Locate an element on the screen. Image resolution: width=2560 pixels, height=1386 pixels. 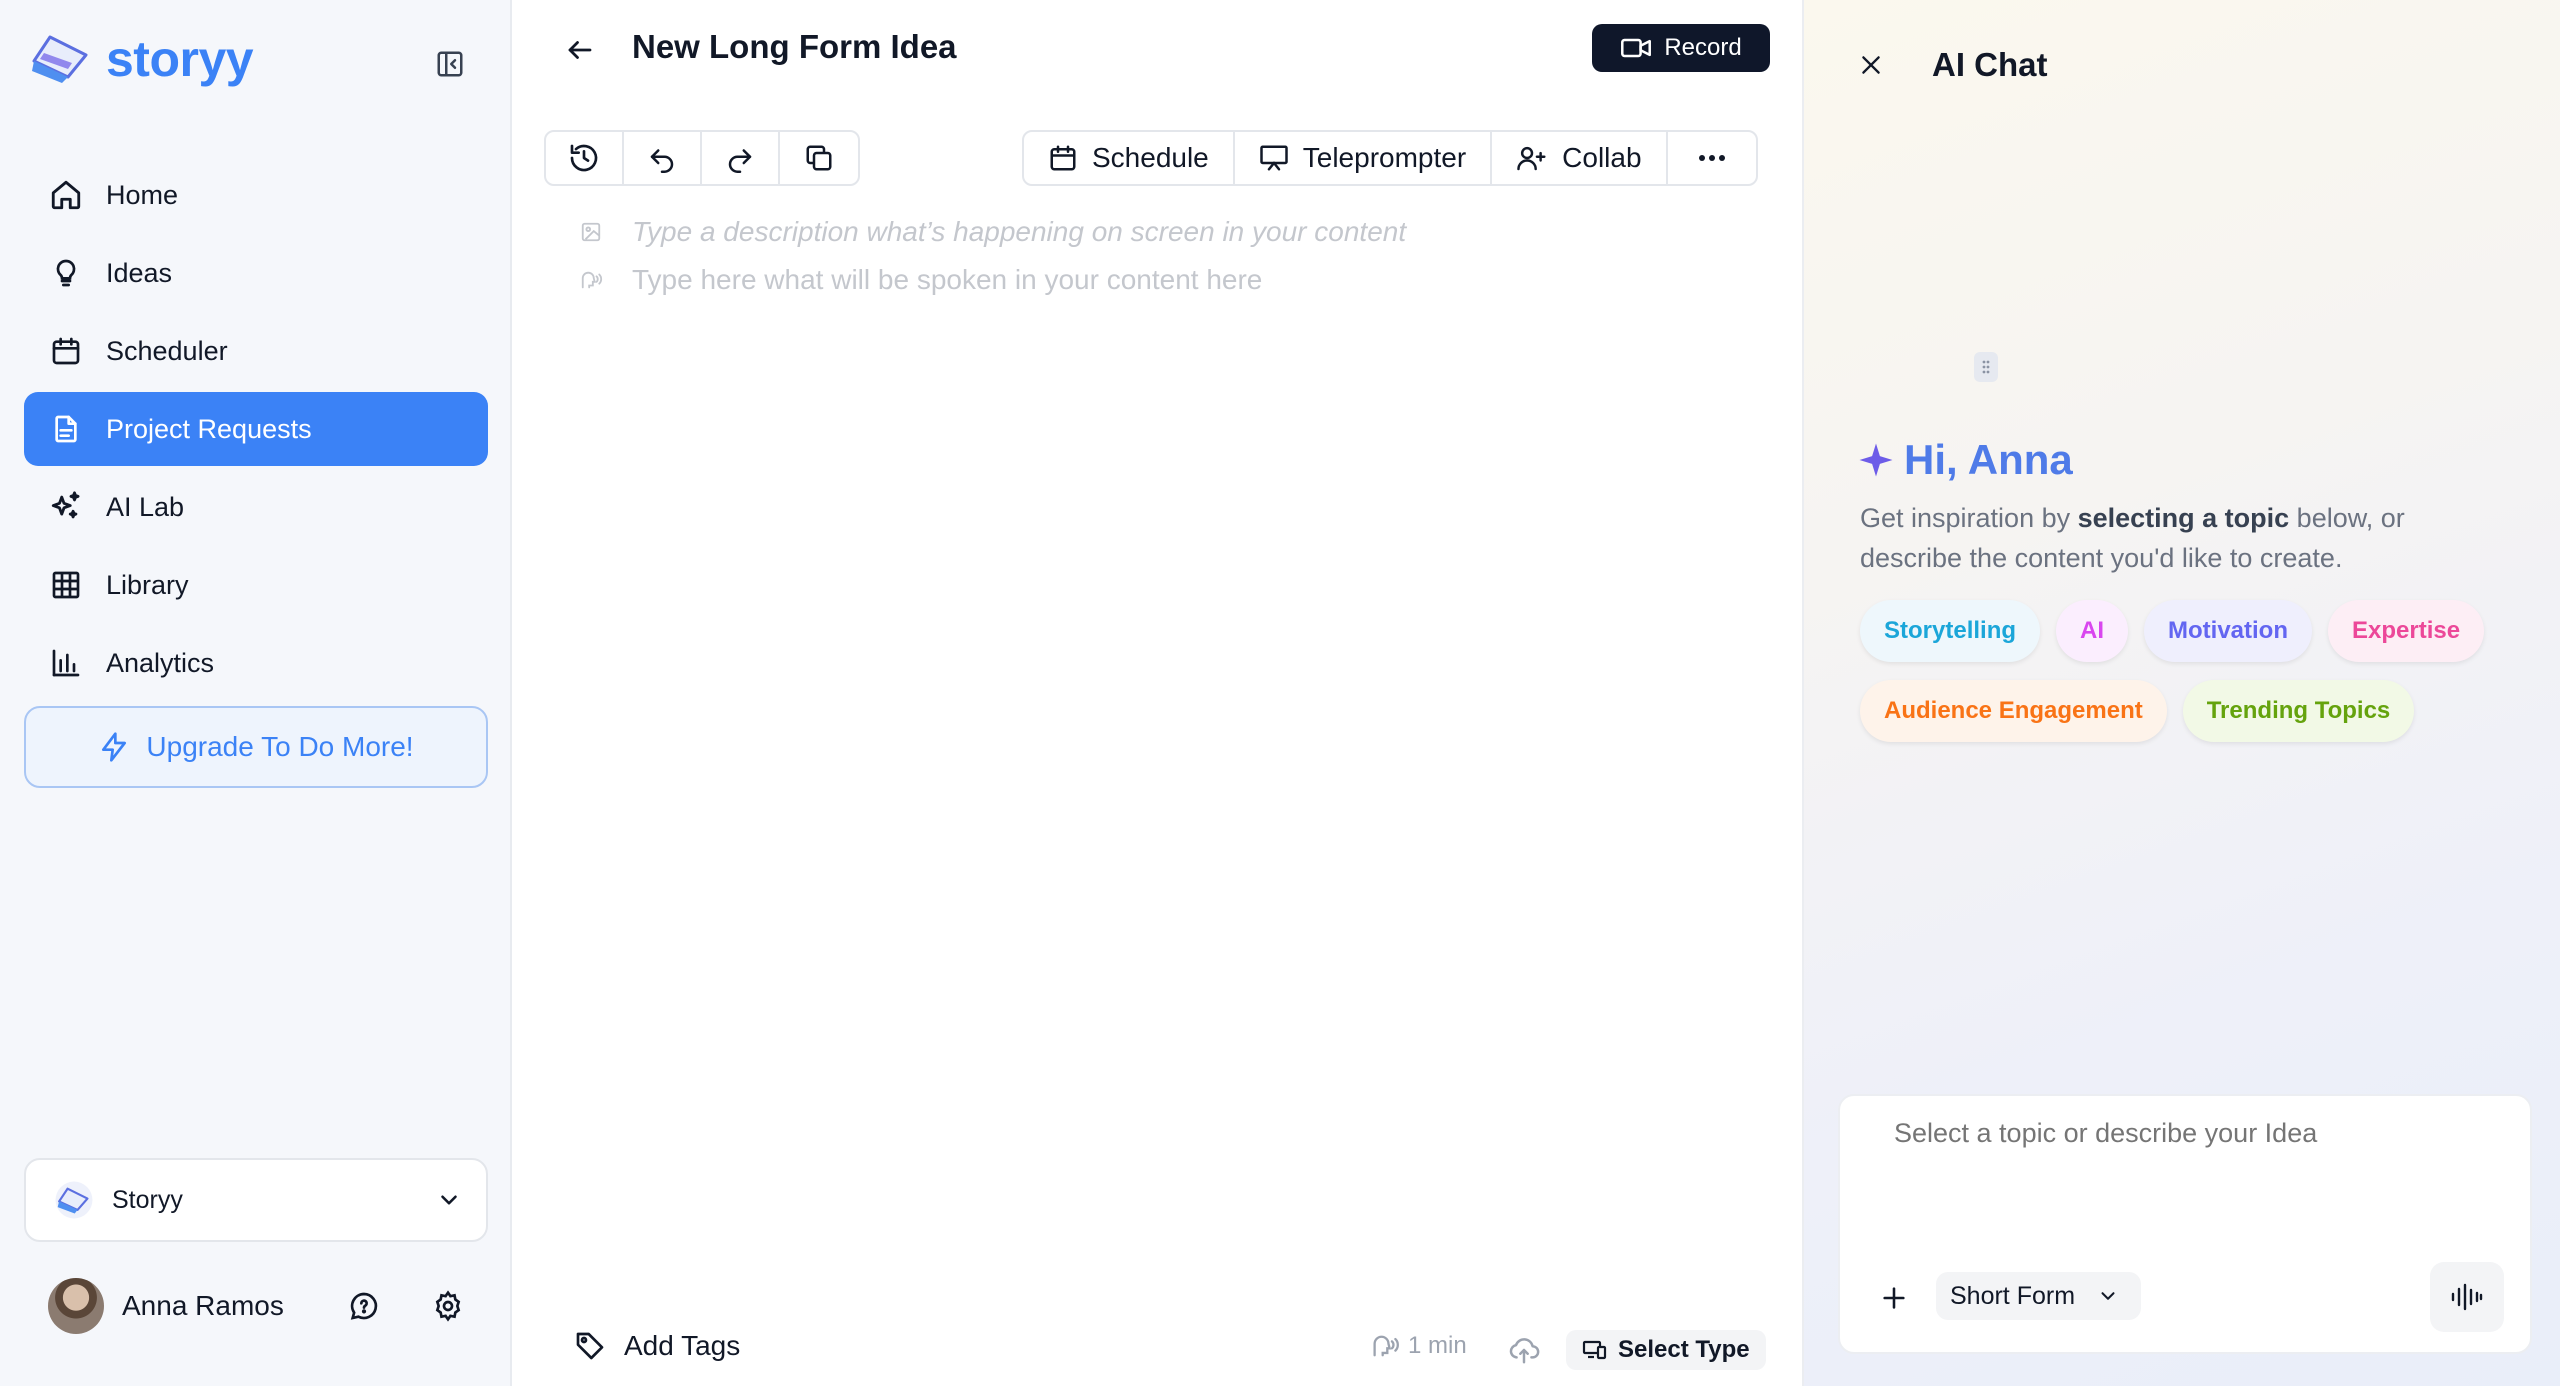
chat-composer: Short Form is located at coordinates (2185, 1224).